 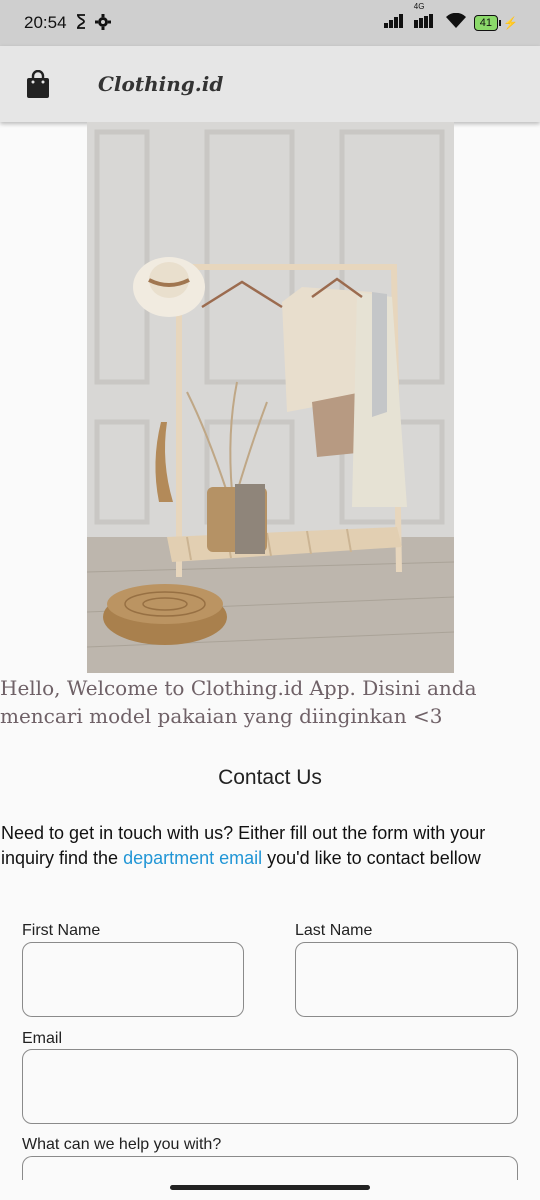 I want to click on status-time: 20:54, so click(x=45, y=22).